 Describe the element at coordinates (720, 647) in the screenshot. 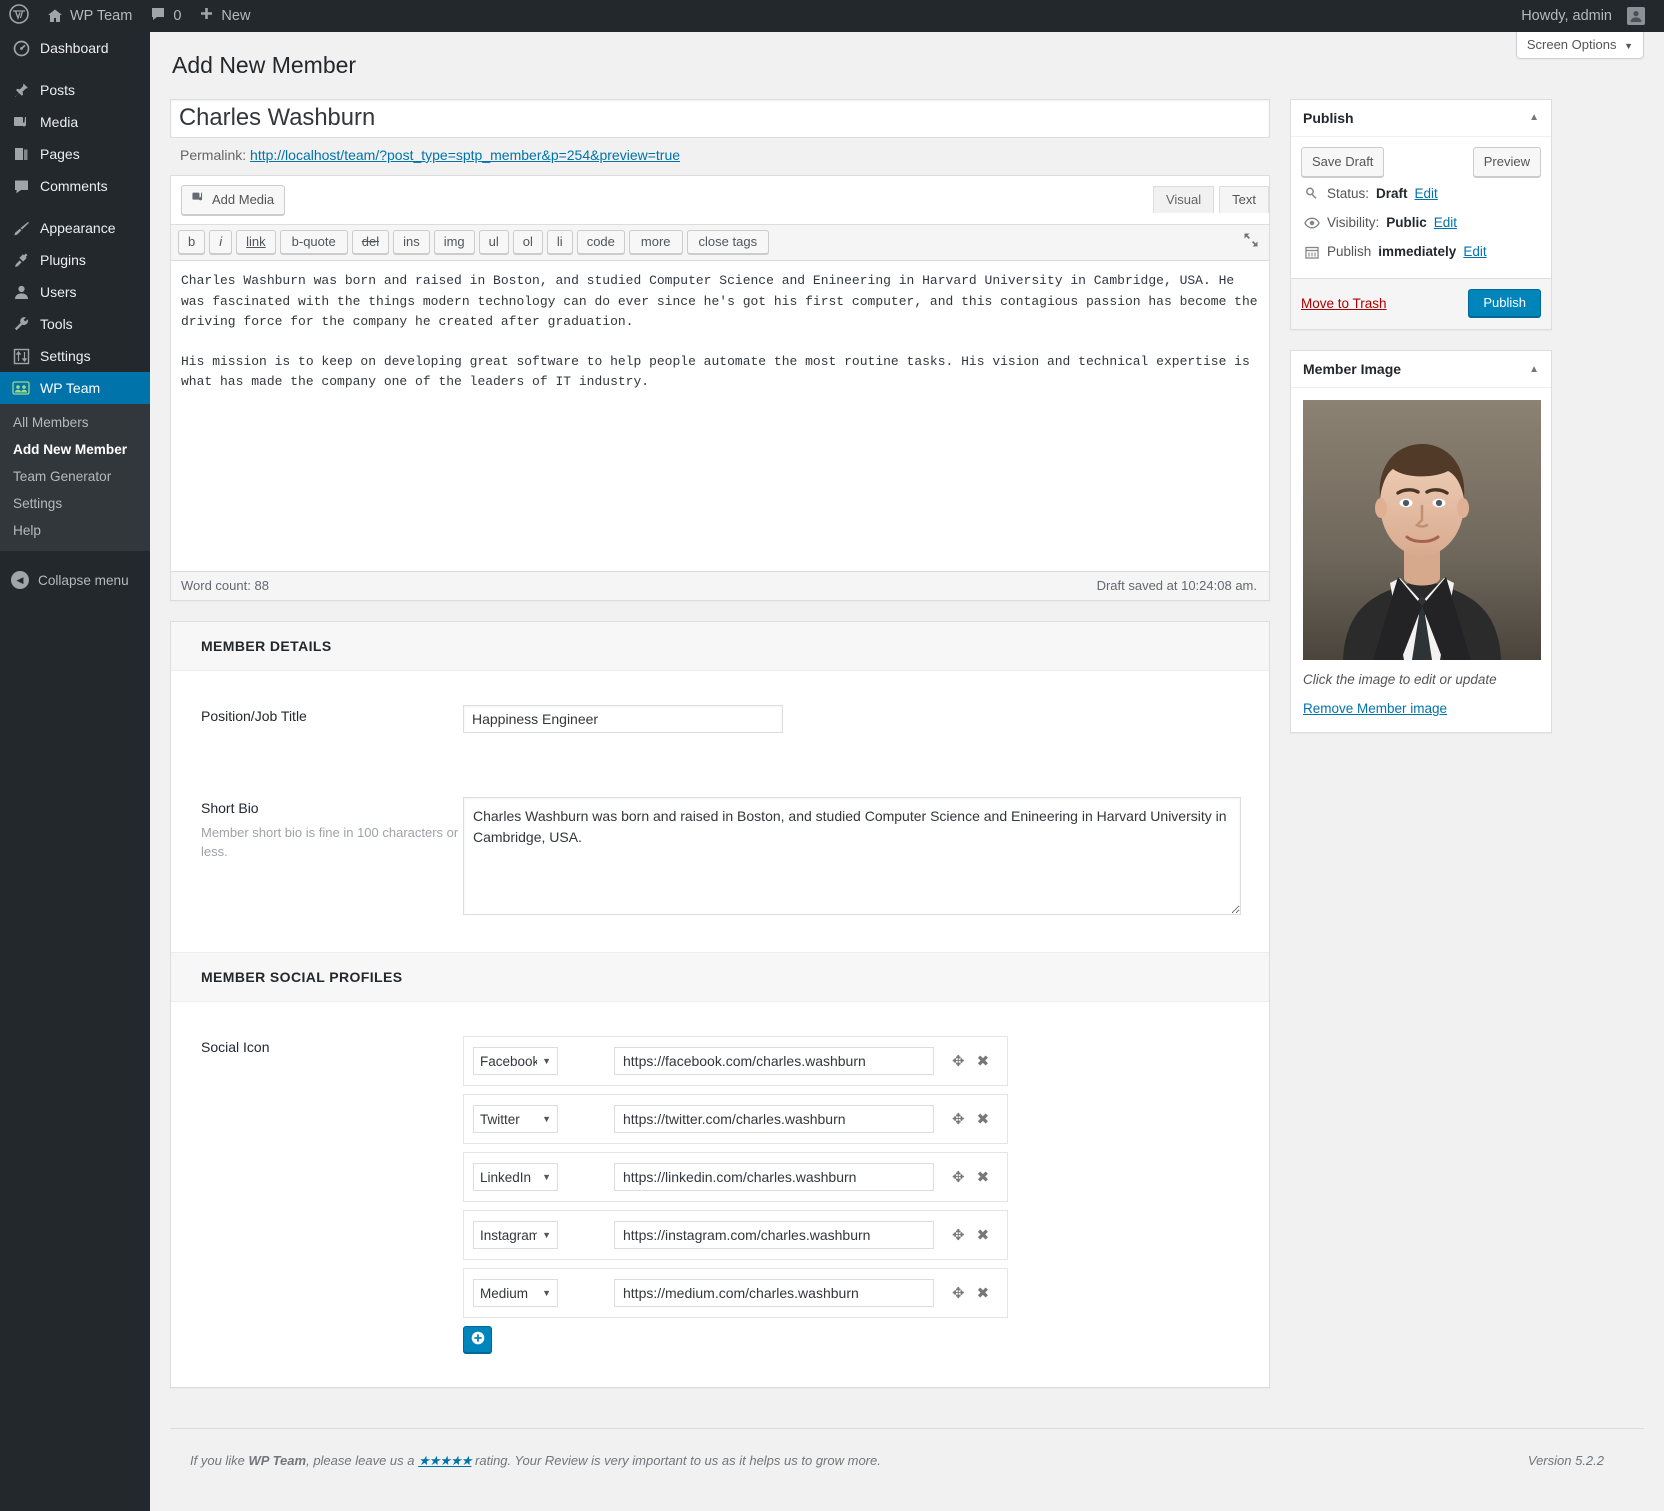

I see `member-details-header: MEMBER DETAILS` at that location.